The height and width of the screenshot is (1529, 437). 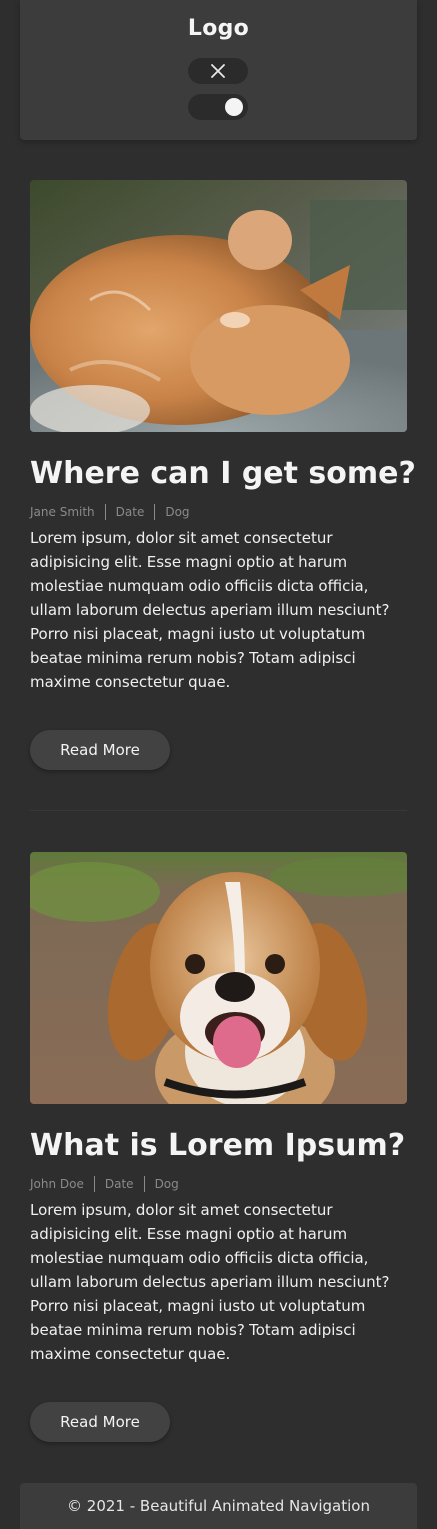 What do you see at coordinates (218, 306) in the screenshot?
I see `post-image-cat` at bounding box center [218, 306].